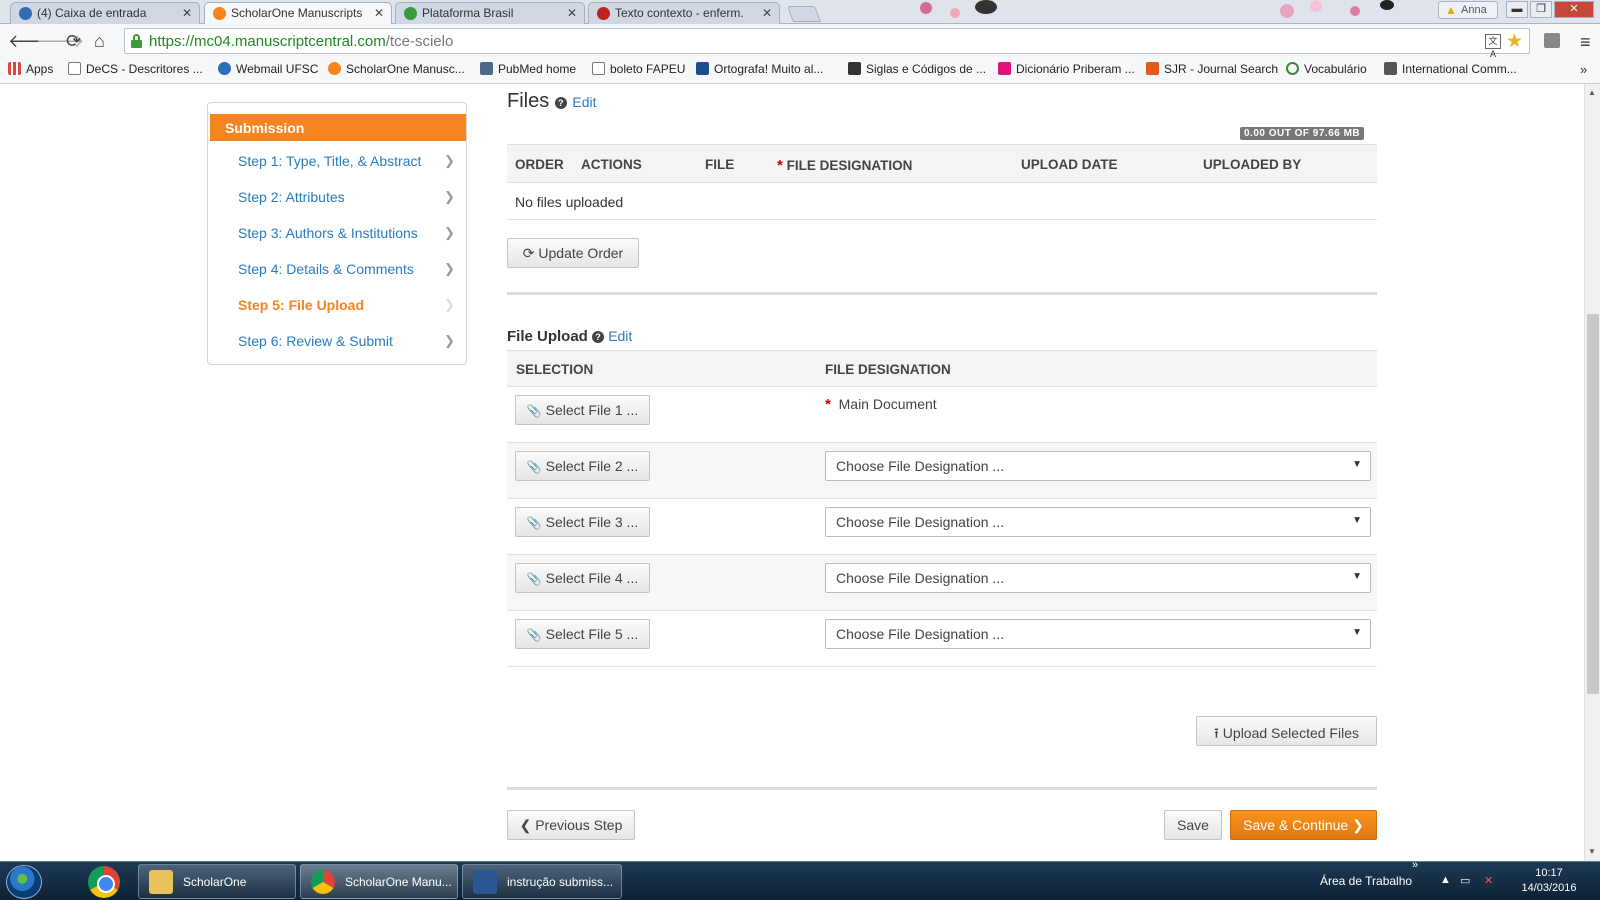 This screenshot has height=900, width=1600. Describe the element at coordinates (1574, 9) in the screenshot. I see `close-window-button: ✕` at that location.